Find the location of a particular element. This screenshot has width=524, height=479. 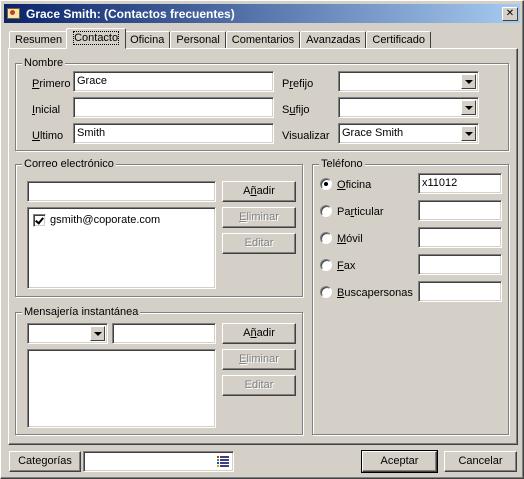

title-bar: Grace Smith: (Contactos frecuentes) ✕ is located at coordinates (262, 13).